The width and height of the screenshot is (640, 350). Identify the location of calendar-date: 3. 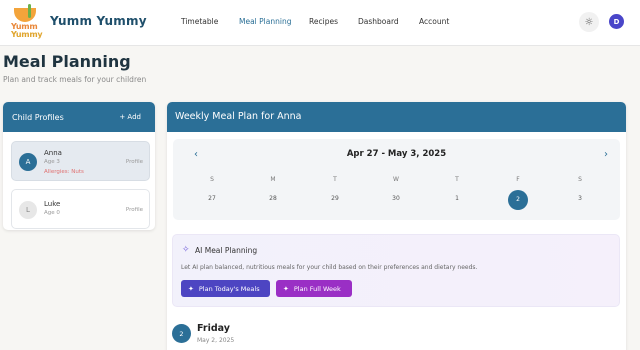
(580, 198).